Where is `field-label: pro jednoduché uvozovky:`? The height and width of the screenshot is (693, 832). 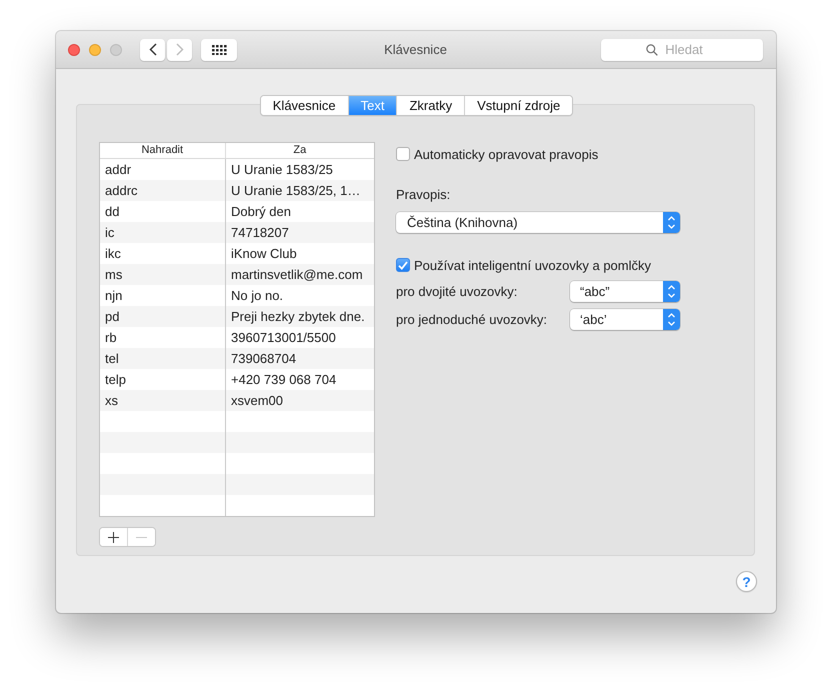
field-label: pro jednoduché uvozovky: is located at coordinates (472, 319).